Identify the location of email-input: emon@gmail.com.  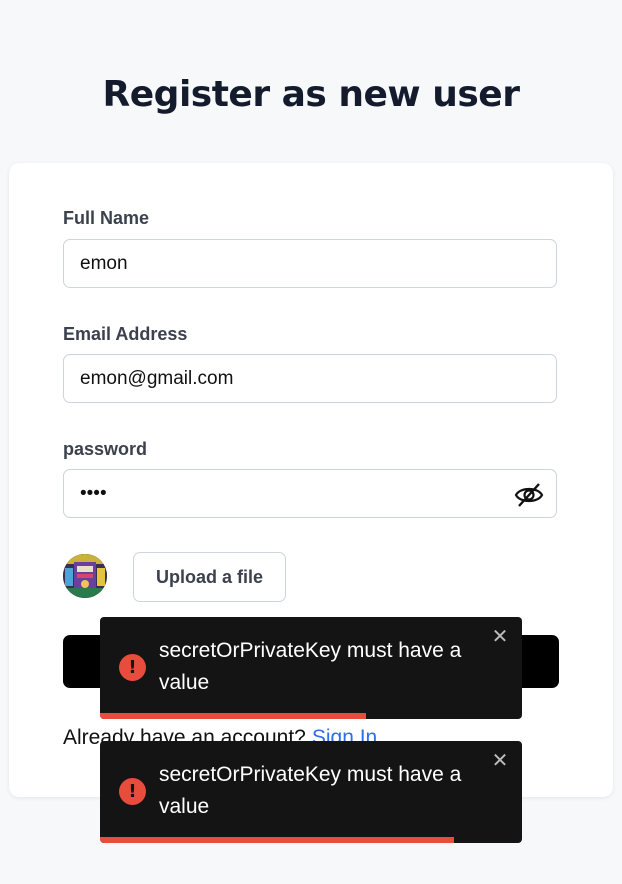
(310, 378).